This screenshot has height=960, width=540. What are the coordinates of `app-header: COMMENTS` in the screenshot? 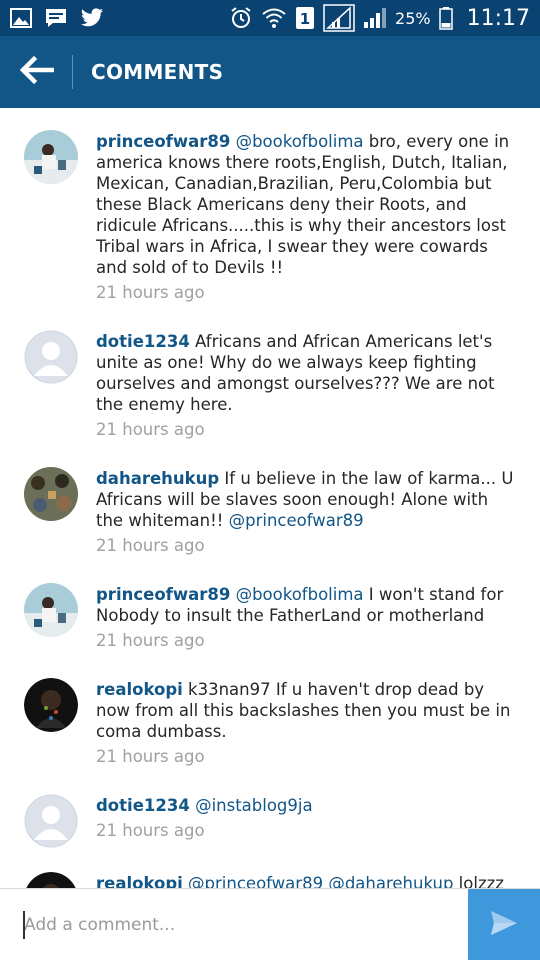 It's located at (270, 72).